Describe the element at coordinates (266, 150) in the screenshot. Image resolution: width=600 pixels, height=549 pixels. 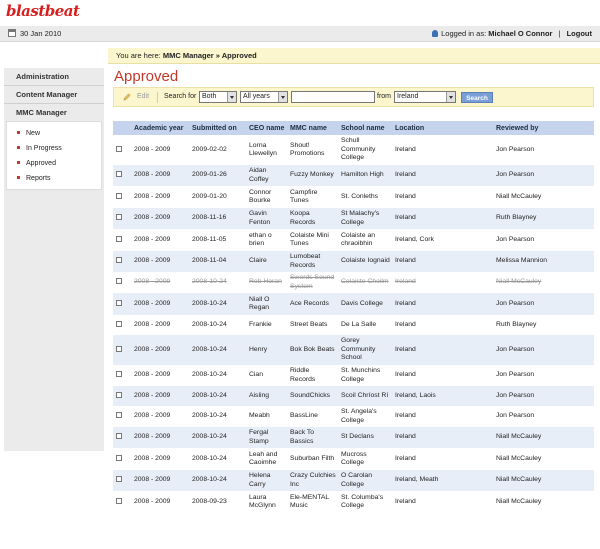
I see `table-cell: Lorna Llewellyn` at that location.